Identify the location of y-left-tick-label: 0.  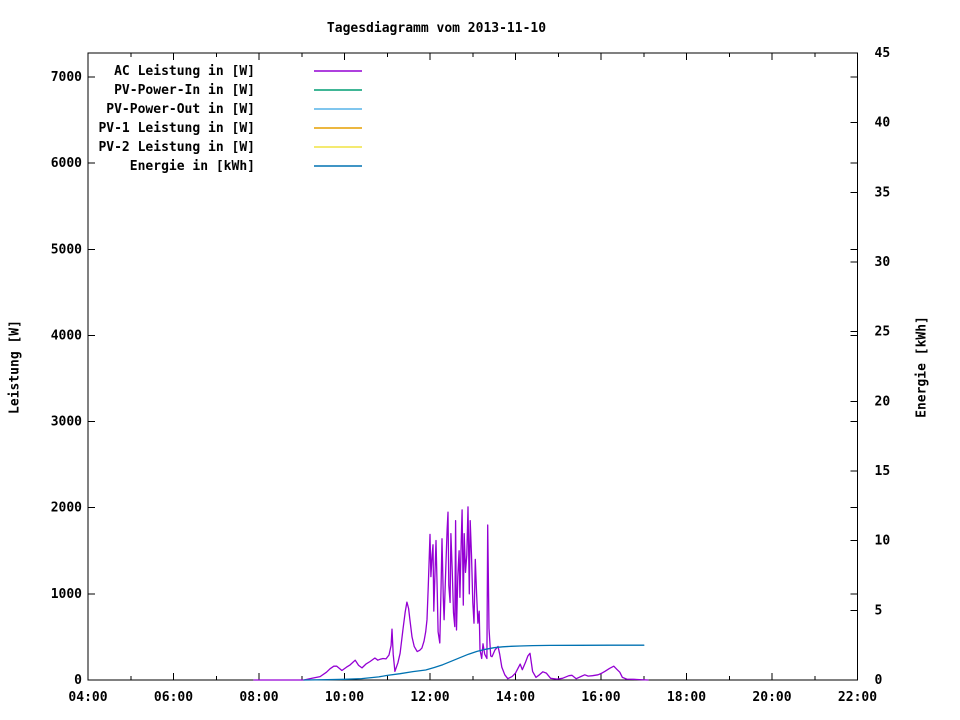
(78, 680).